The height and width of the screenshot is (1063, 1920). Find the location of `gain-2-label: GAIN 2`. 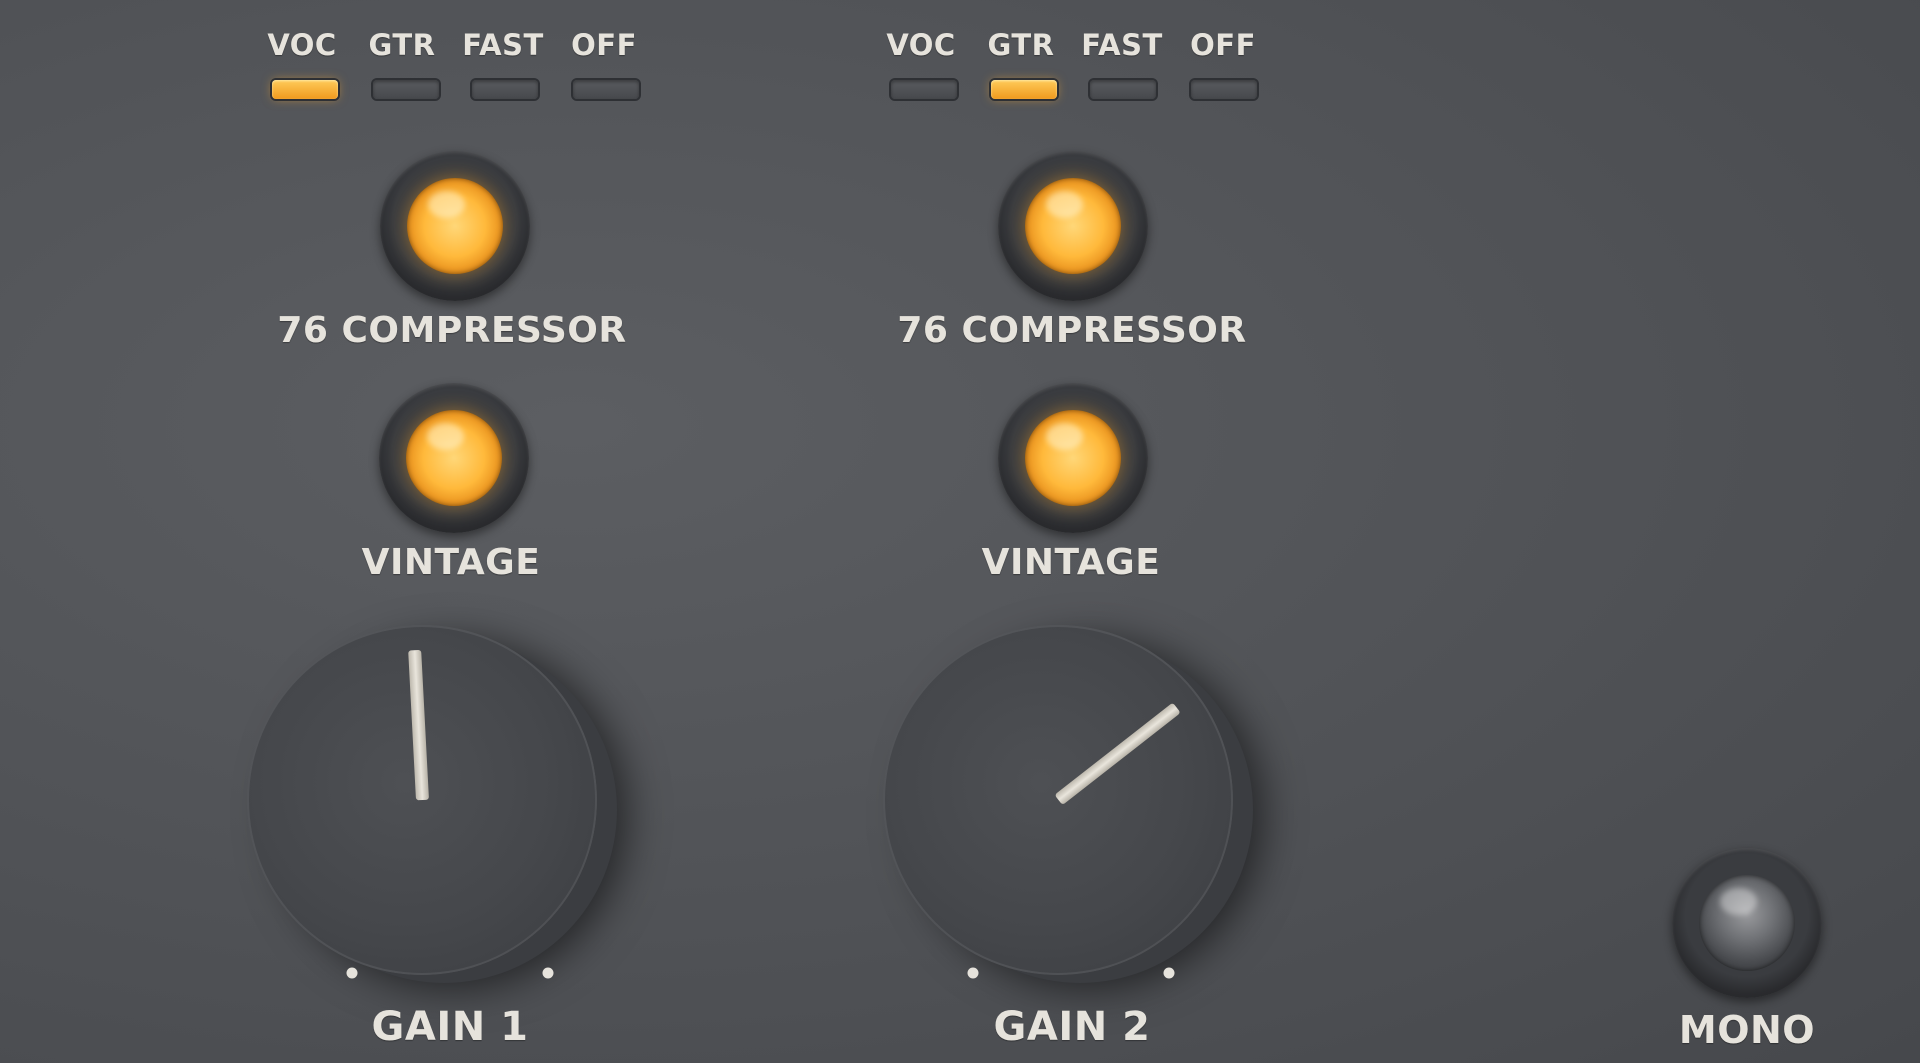

gain-2-label: GAIN 2 is located at coordinates (1072, 1027).